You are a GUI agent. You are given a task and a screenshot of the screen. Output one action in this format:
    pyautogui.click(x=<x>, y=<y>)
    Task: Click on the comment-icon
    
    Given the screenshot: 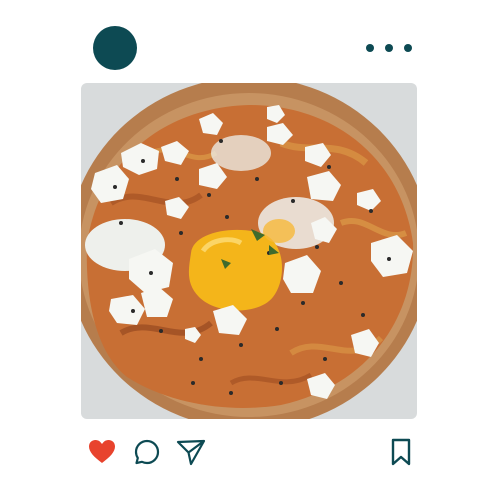 What is the action you would take?
    pyautogui.click(x=147, y=452)
    